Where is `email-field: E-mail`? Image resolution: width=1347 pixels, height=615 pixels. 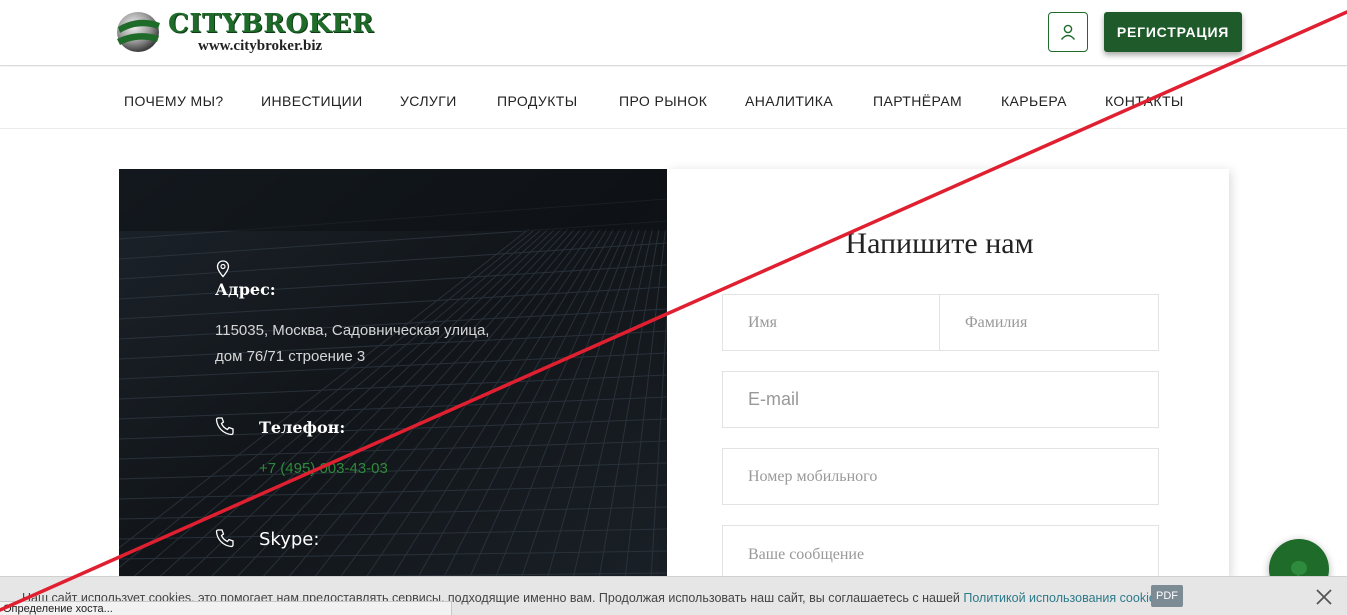 email-field: E-mail is located at coordinates (940, 399).